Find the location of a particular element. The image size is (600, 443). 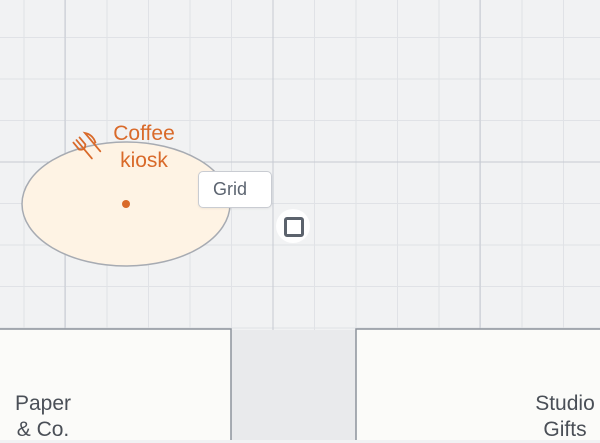

square-toggle-icon is located at coordinates (294, 227).